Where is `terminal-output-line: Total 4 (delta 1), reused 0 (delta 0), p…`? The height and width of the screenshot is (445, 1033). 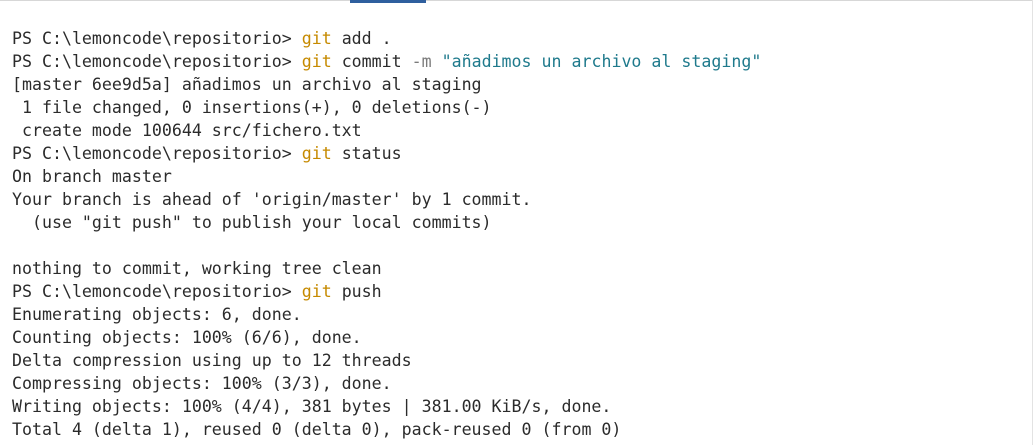 terminal-output-line: Total 4 (delta 1), reused 0 (delta 0), p… is located at coordinates (520, 429).